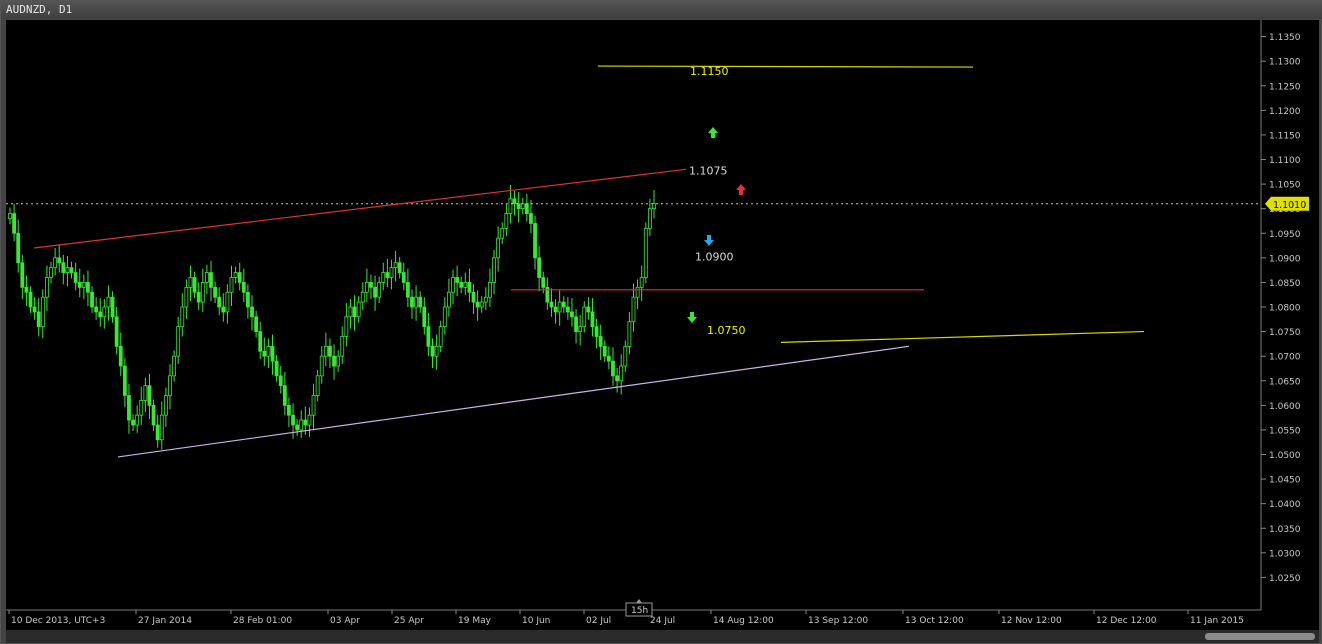  What do you see at coordinates (708, 170) in the screenshot?
I see `level-label-1075: 1.1075` at bounding box center [708, 170].